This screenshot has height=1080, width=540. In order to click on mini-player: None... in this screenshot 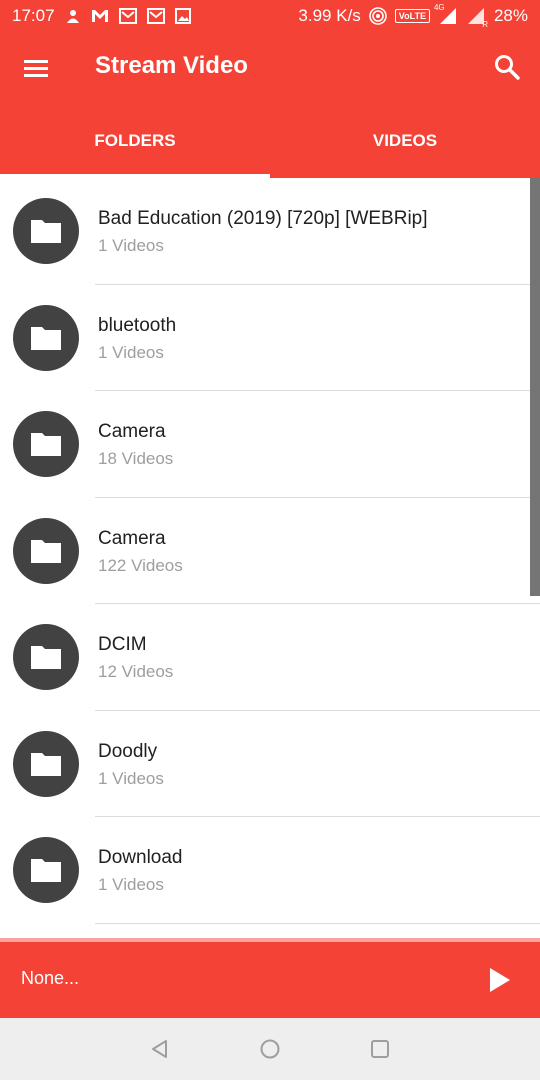, I will do `click(270, 980)`.